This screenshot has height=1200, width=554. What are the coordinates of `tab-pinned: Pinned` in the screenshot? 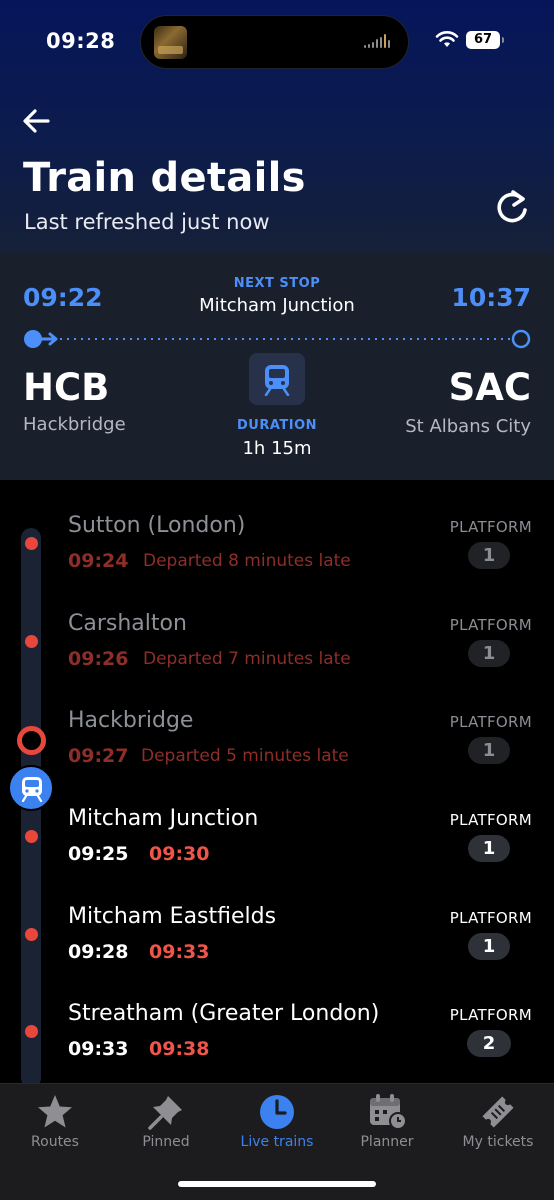 It's located at (166, 1124).